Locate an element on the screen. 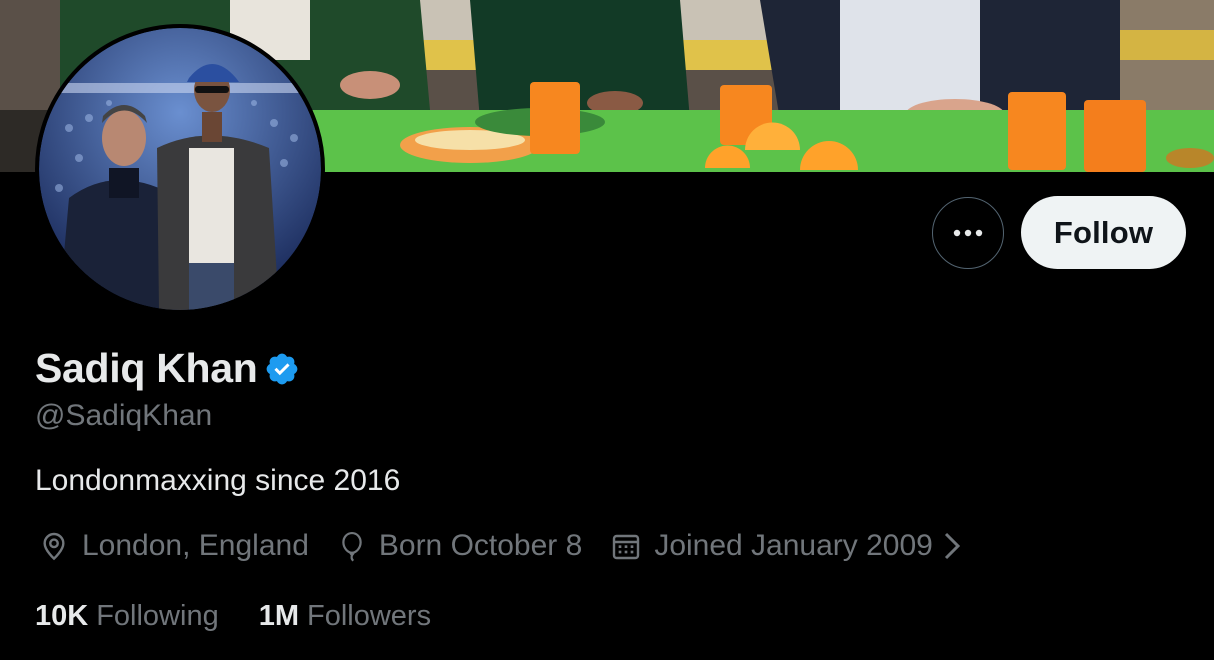 The width and height of the screenshot is (1214, 660). birthday-item: Born October 8 is located at coordinates (459, 546).